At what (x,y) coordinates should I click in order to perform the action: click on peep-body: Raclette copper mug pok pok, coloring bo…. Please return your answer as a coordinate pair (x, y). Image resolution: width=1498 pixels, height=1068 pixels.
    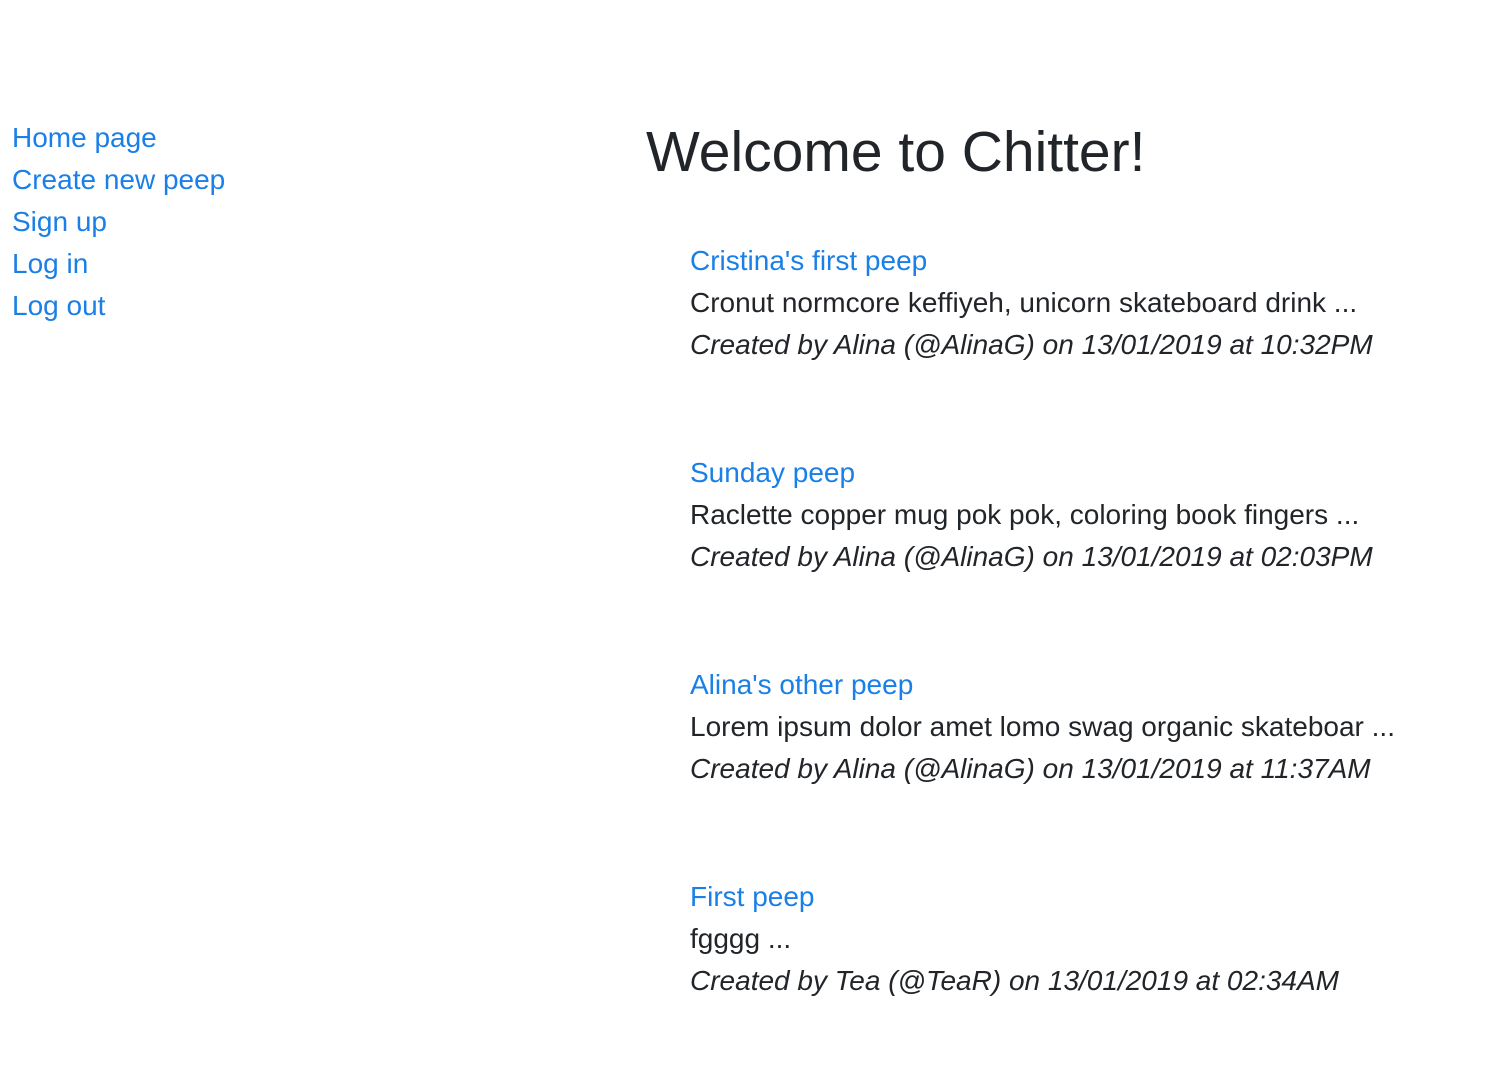
    Looking at the image, I should click on (1025, 514).